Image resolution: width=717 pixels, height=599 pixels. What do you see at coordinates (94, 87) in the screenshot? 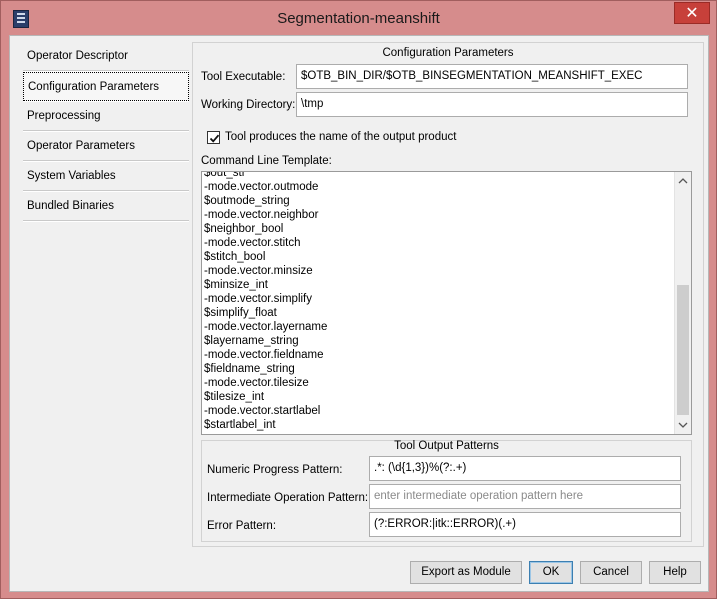
I see `nav-item-label: Configuration Parameters` at bounding box center [94, 87].